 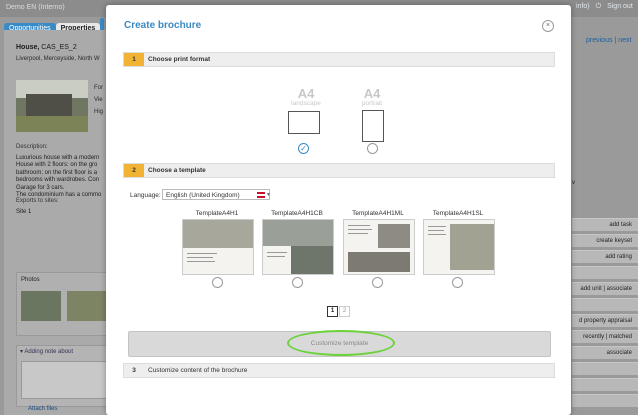 What do you see at coordinates (341, 343) in the screenshot?
I see `highlight-ring` at bounding box center [341, 343].